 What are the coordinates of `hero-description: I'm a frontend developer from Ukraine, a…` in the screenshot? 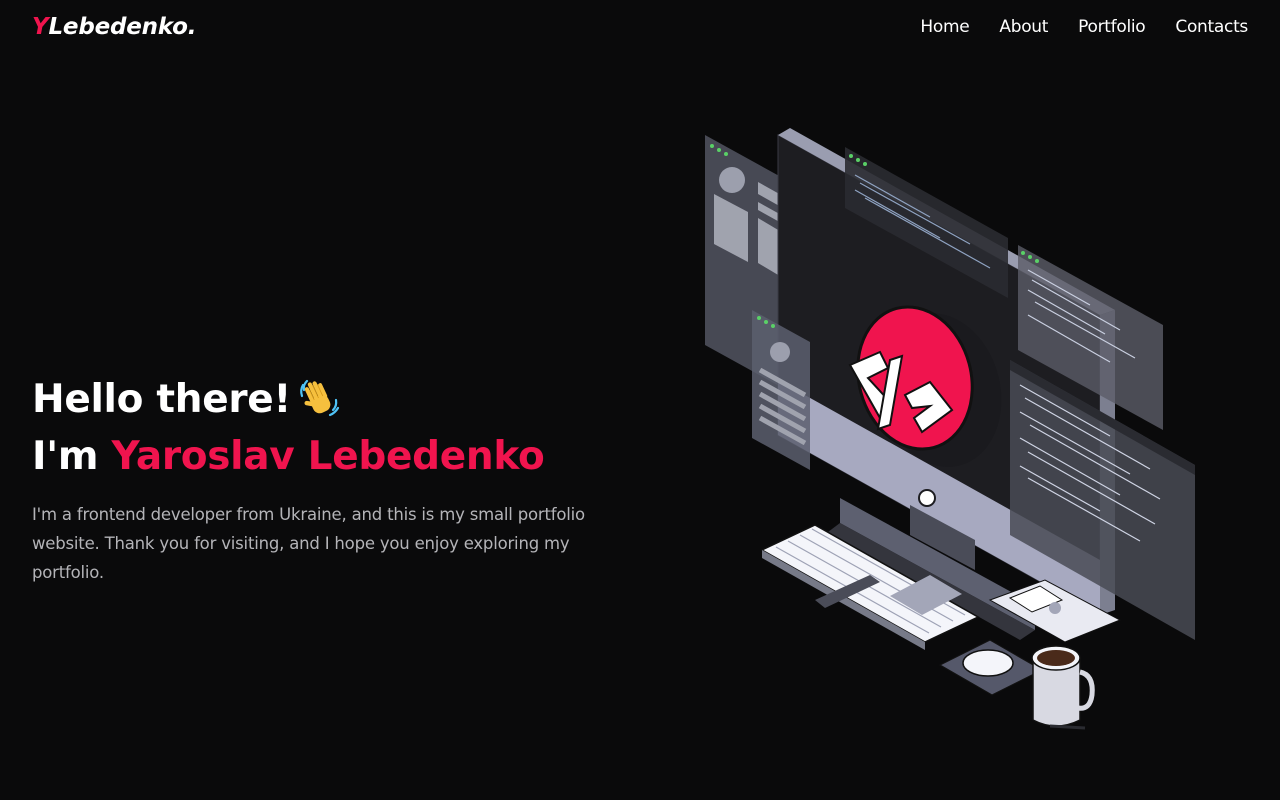 It's located at (308, 543).